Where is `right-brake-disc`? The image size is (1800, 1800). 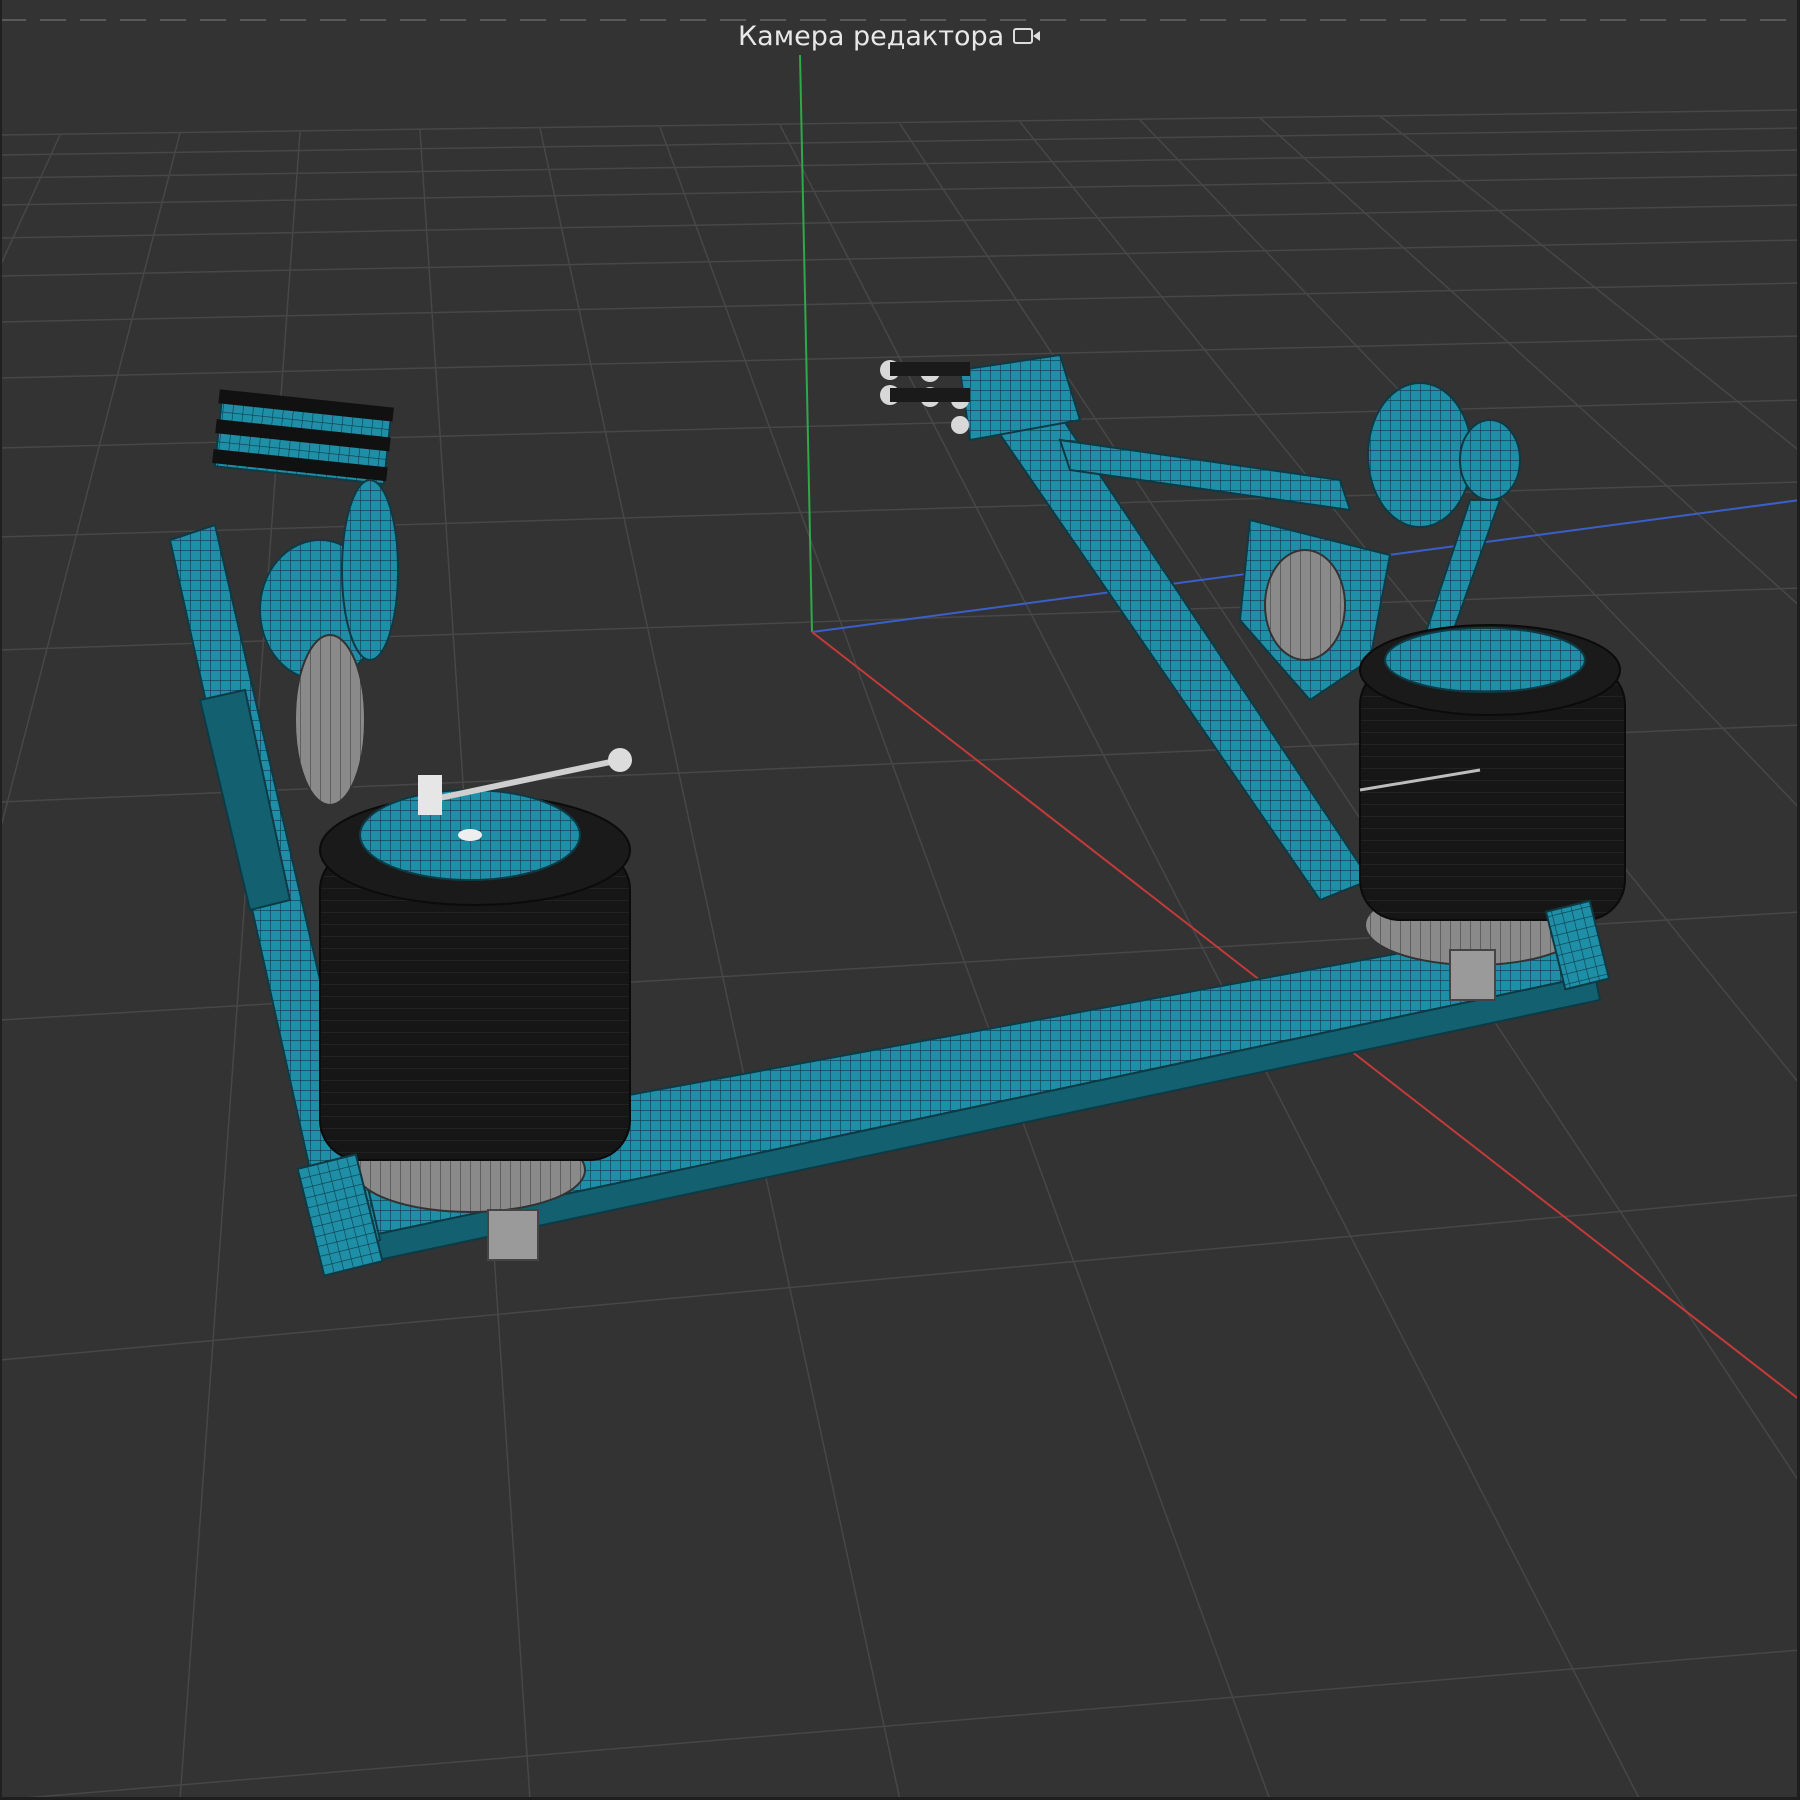
right-brake-disc is located at coordinates (1420, 455).